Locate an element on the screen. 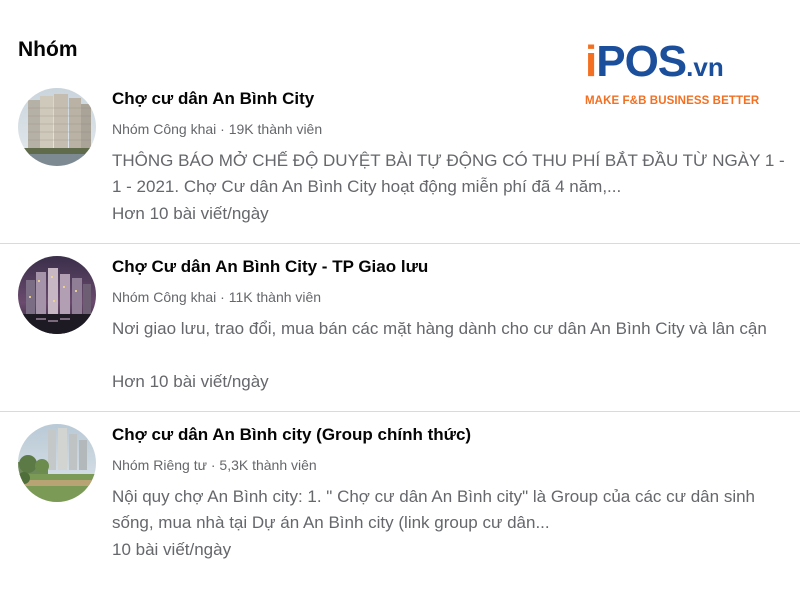 The width and height of the screenshot is (800, 600). group-name-link: Chợ cư dân An Bình City is located at coordinates (452, 99).